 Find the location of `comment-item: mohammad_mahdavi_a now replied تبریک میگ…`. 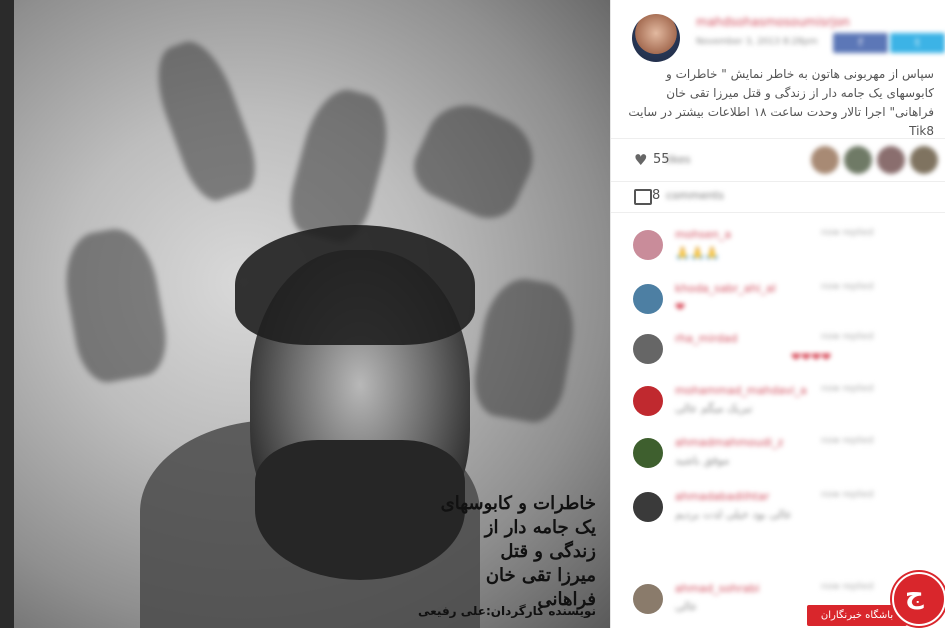

comment-item: mohammad_mahdavi_a now replied تبریک میگ… is located at coordinates (778, 408).